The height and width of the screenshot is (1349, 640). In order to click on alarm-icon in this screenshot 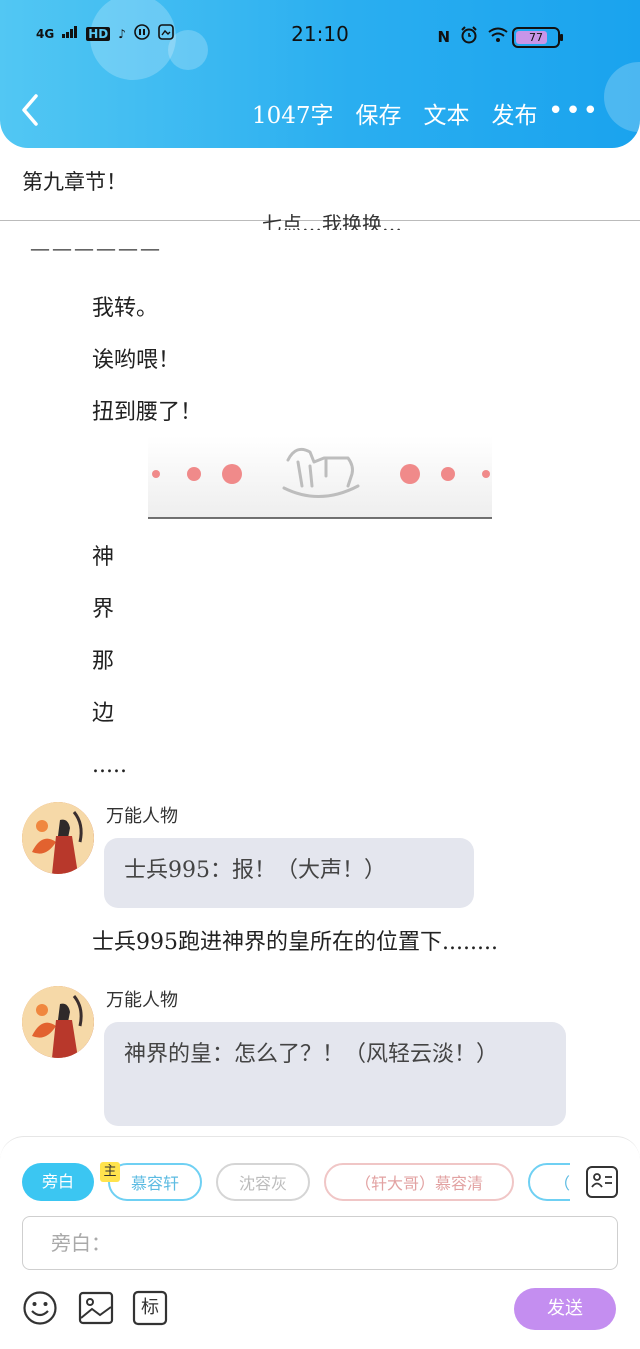, I will do `click(469, 37)`.